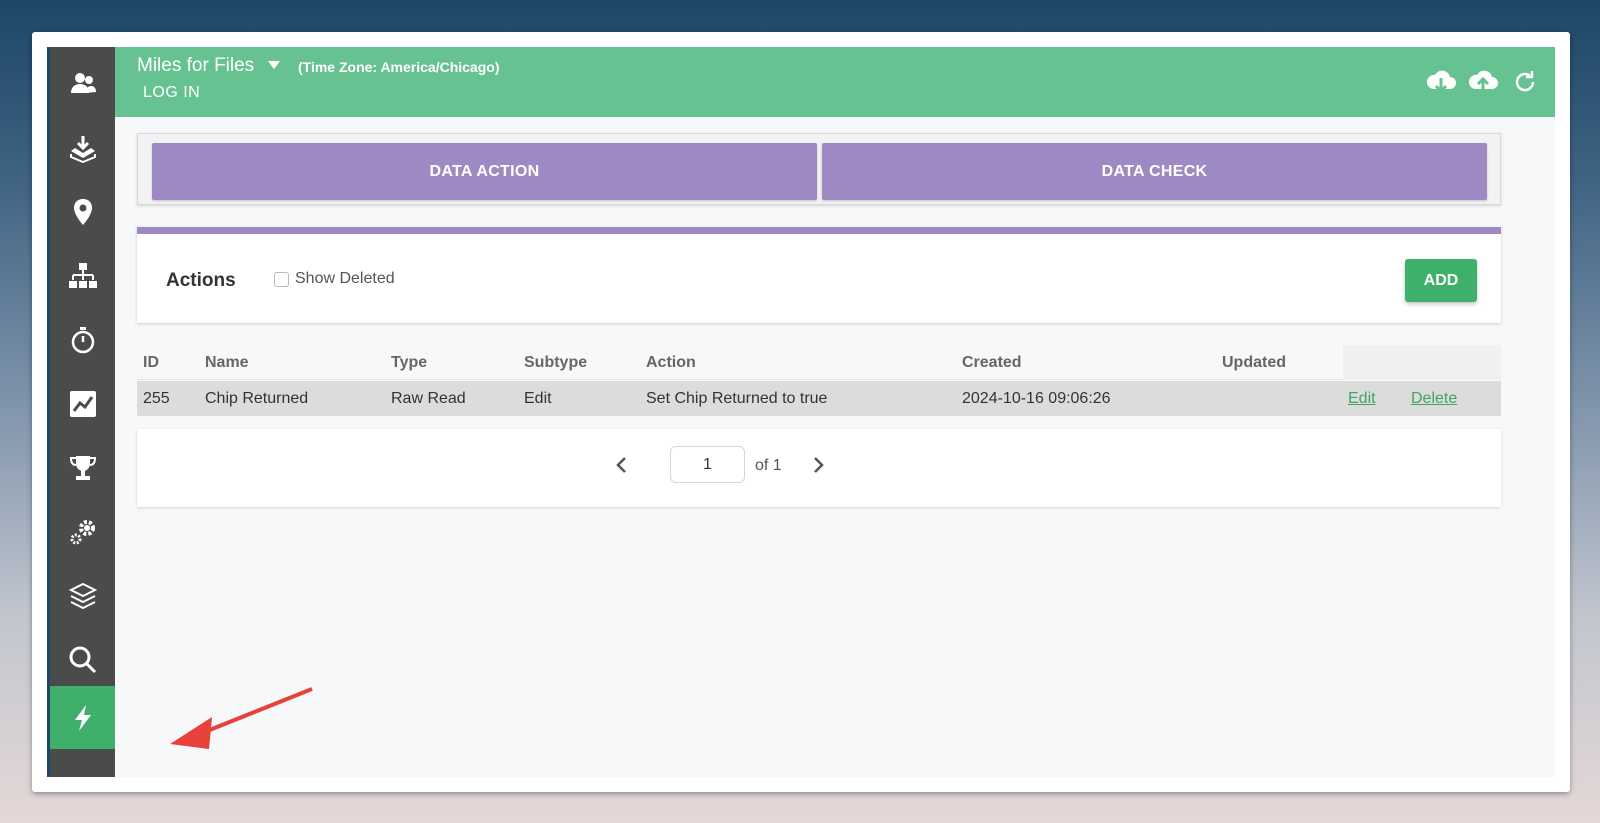 This screenshot has height=823, width=1600. What do you see at coordinates (1254, 363) in the screenshot?
I see `column-header-updated: Updated` at bounding box center [1254, 363].